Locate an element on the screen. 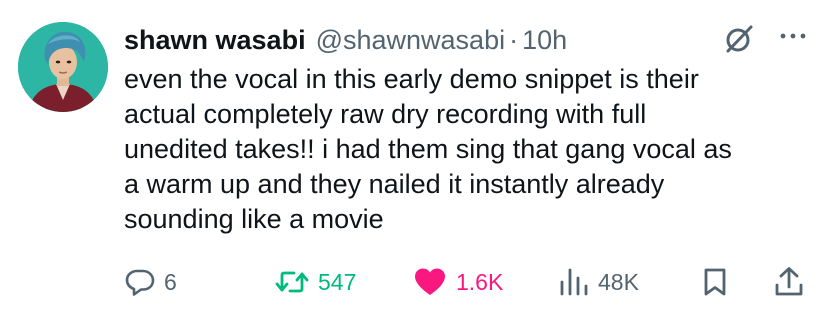 This screenshot has height=324, width=828. reply-button: 6 is located at coordinates (150, 282).